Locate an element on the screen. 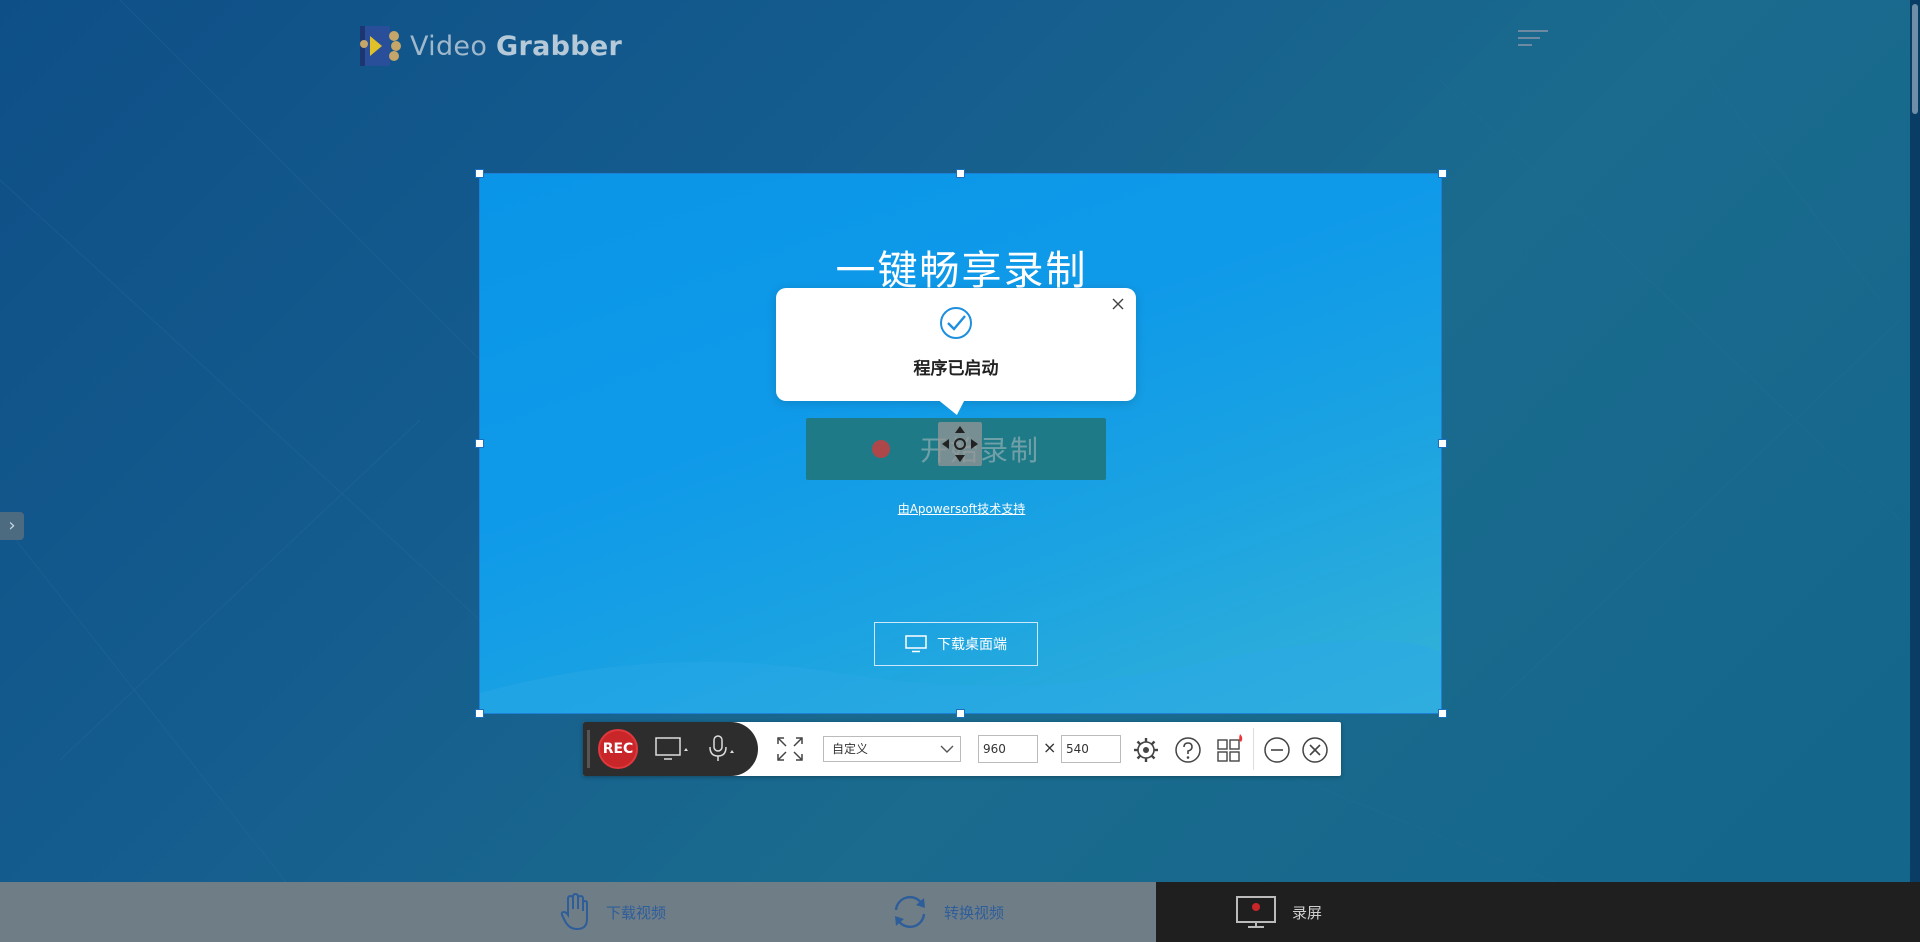 This screenshot has width=1920, height=942. apps-grid-icon is located at coordinates (1231, 748).